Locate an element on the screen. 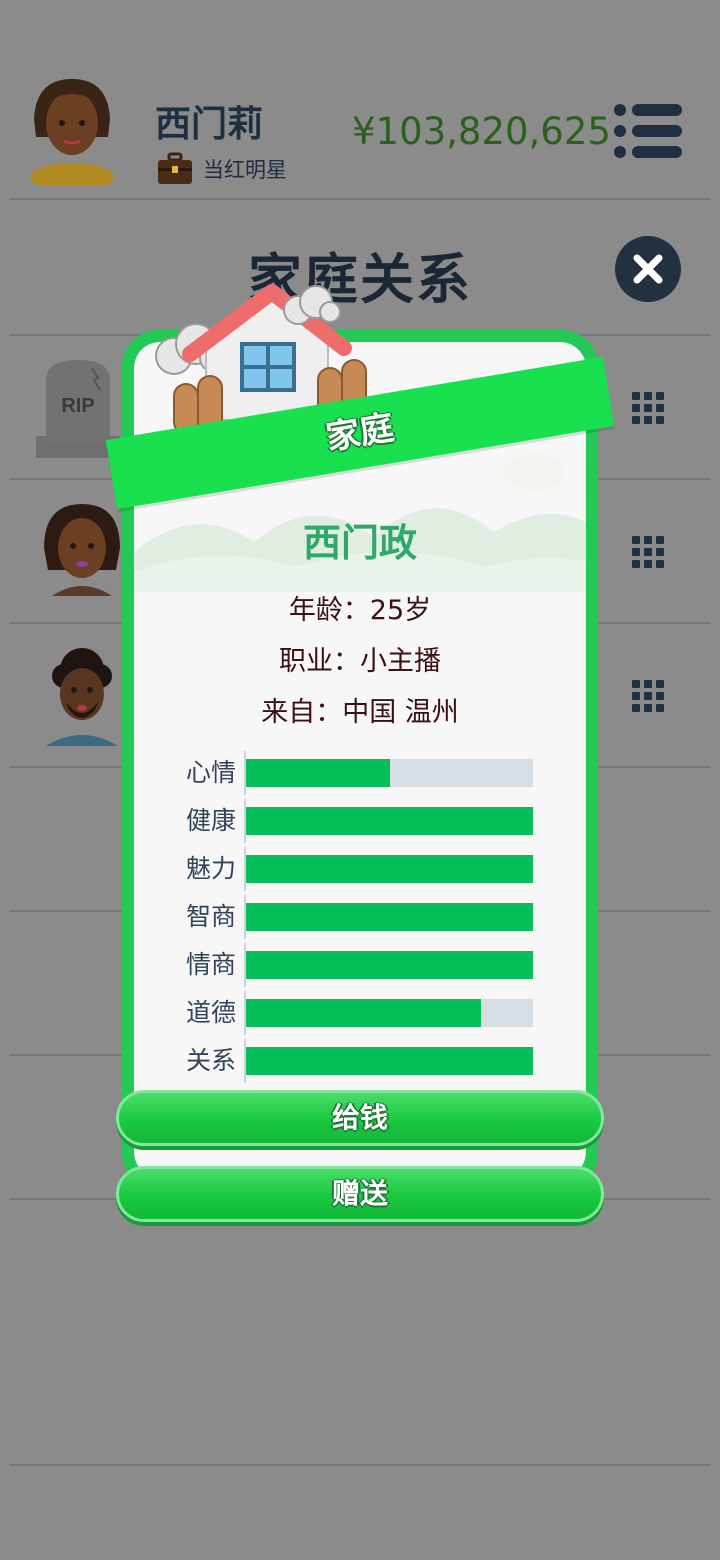 The image size is (720, 1560). money-balance: ¥103,820,625 is located at coordinates (481, 131).